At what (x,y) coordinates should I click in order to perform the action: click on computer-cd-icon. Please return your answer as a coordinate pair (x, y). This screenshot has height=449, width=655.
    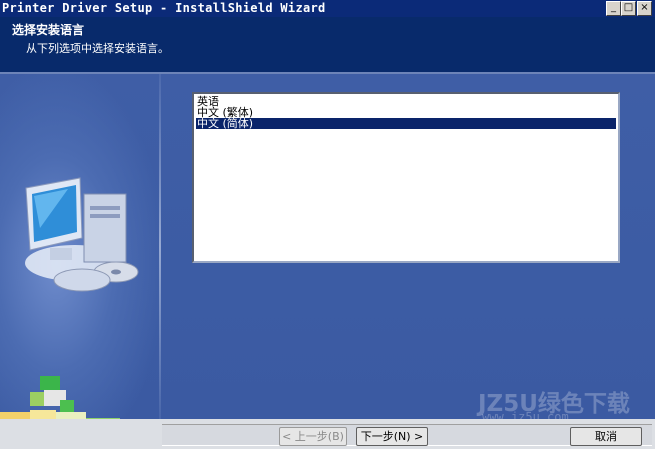
    Looking at the image, I should click on (82, 234).